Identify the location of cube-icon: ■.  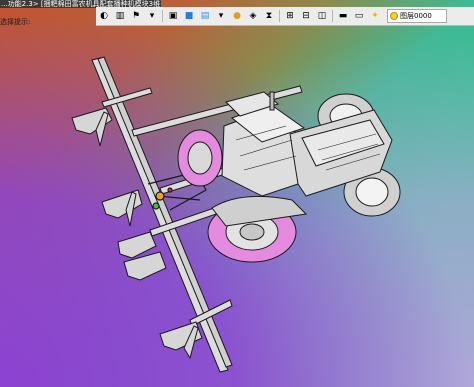
(189, 16).